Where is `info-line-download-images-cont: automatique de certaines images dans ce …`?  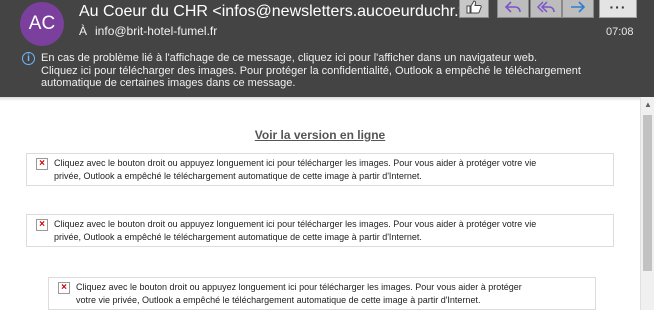 info-line-download-images-cont: automatique de certaines images dans ce … is located at coordinates (311, 83).